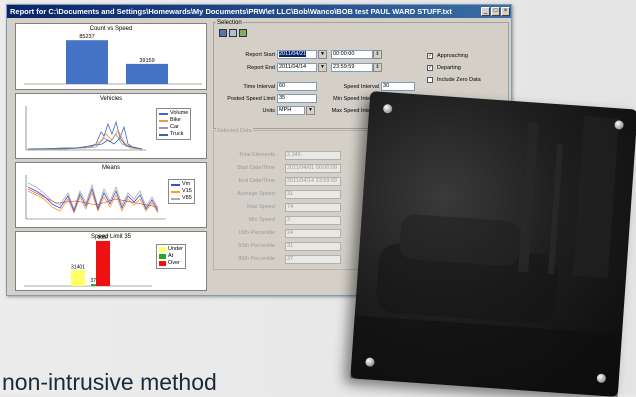 The image size is (636, 397). What do you see at coordinates (256, 194) in the screenshot?
I see `stat-label: Average Speed` at bounding box center [256, 194].